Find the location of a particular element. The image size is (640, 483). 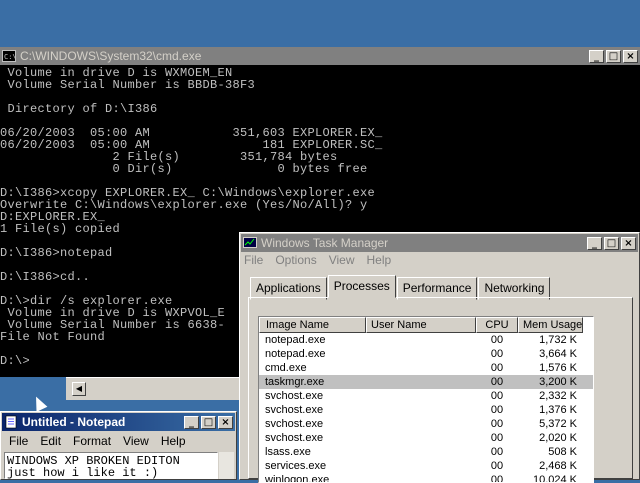

cmd-title: C:\WINDOWS\System32\cmd.exe is located at coordinates (111, 56).